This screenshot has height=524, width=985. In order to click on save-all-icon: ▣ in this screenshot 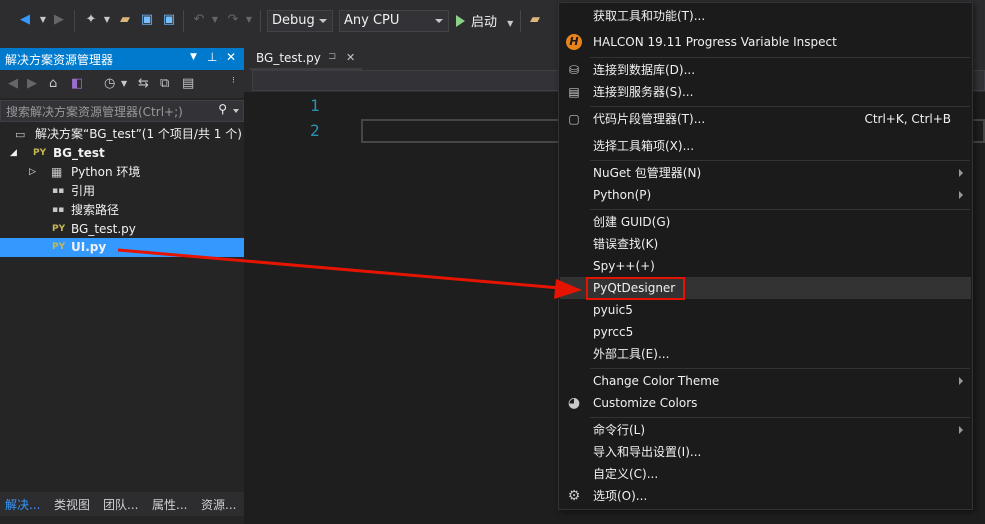, I will do `click(169, 20)`.